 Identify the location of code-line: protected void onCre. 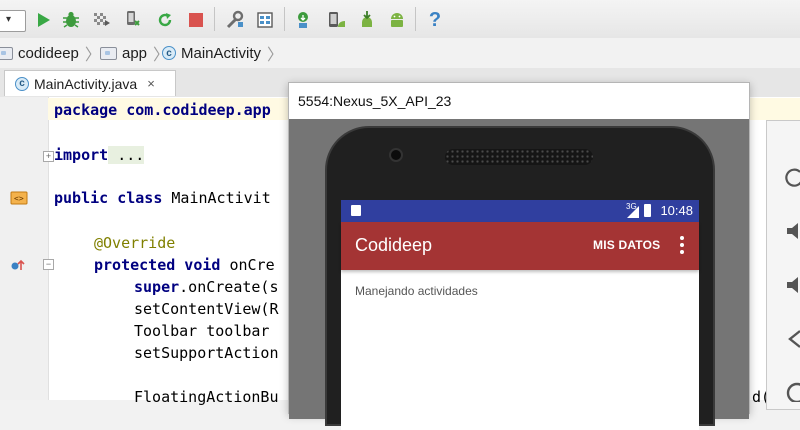
(184, 265).